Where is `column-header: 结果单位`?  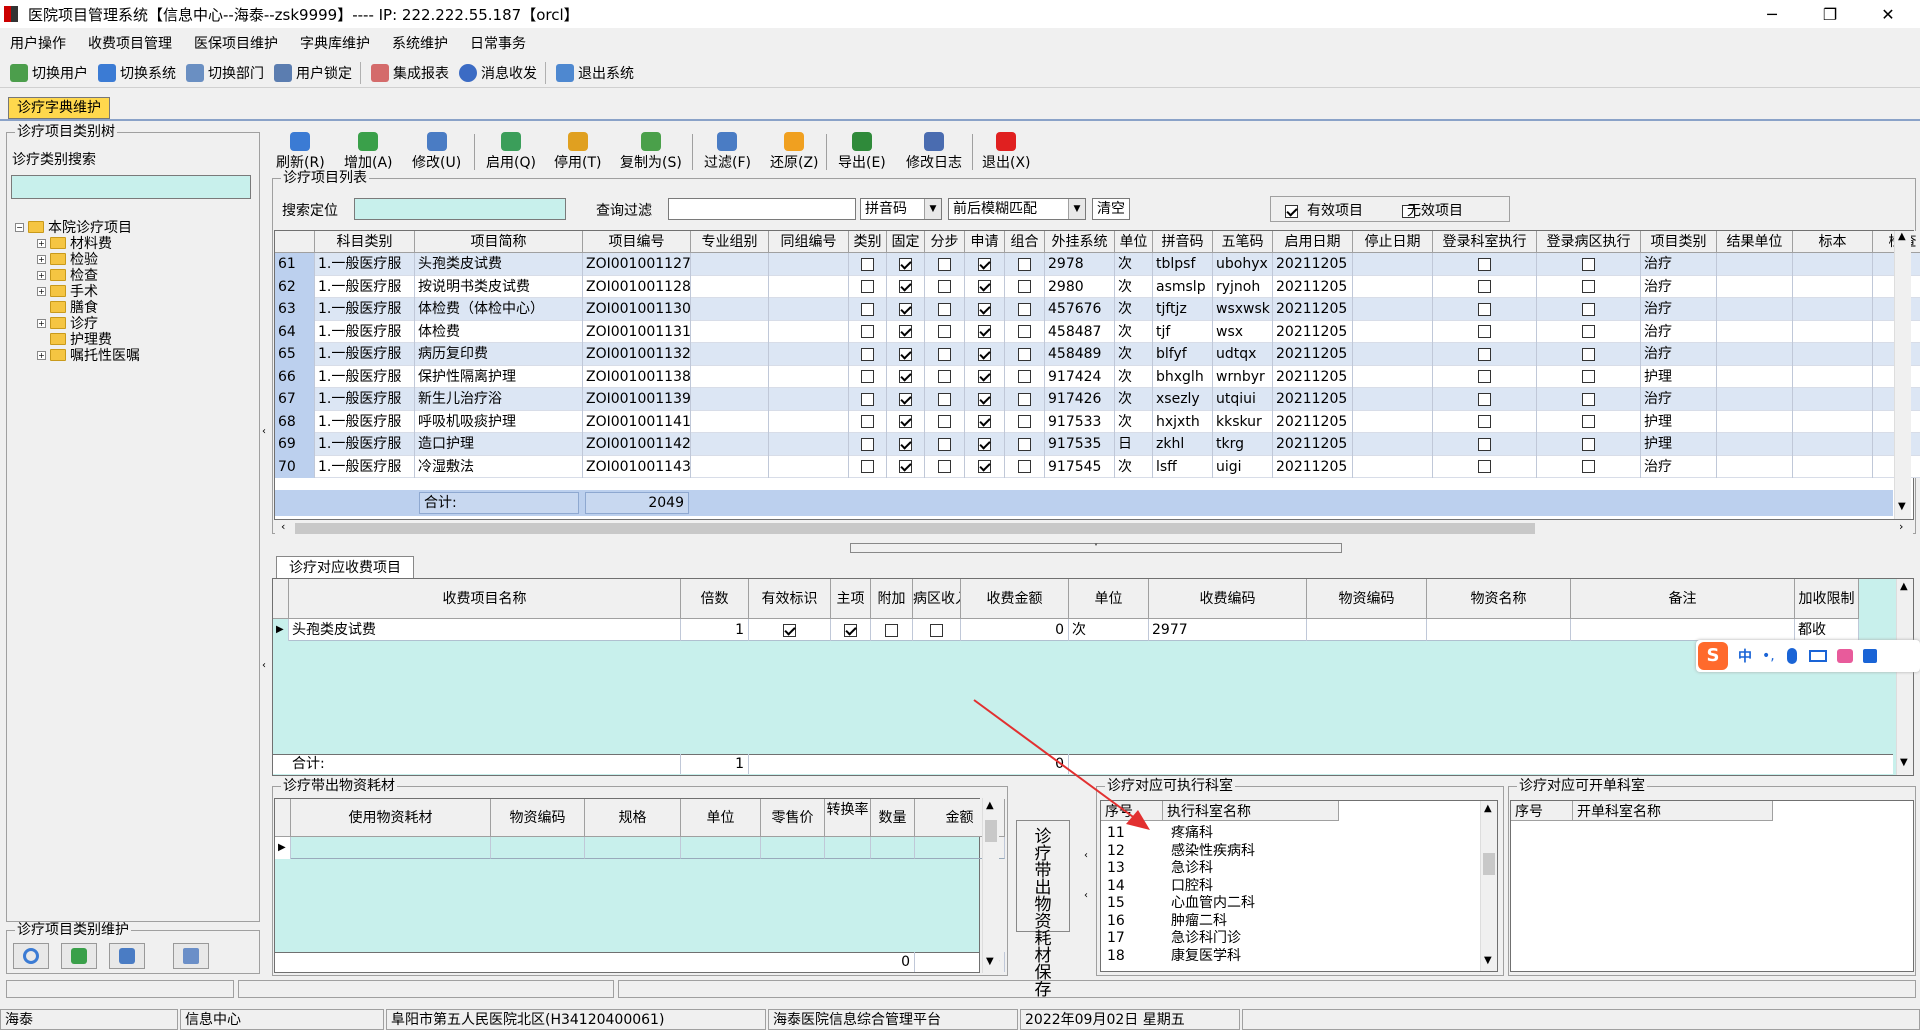 column-header: 结果单位 is located at coordinates (1755, 242).